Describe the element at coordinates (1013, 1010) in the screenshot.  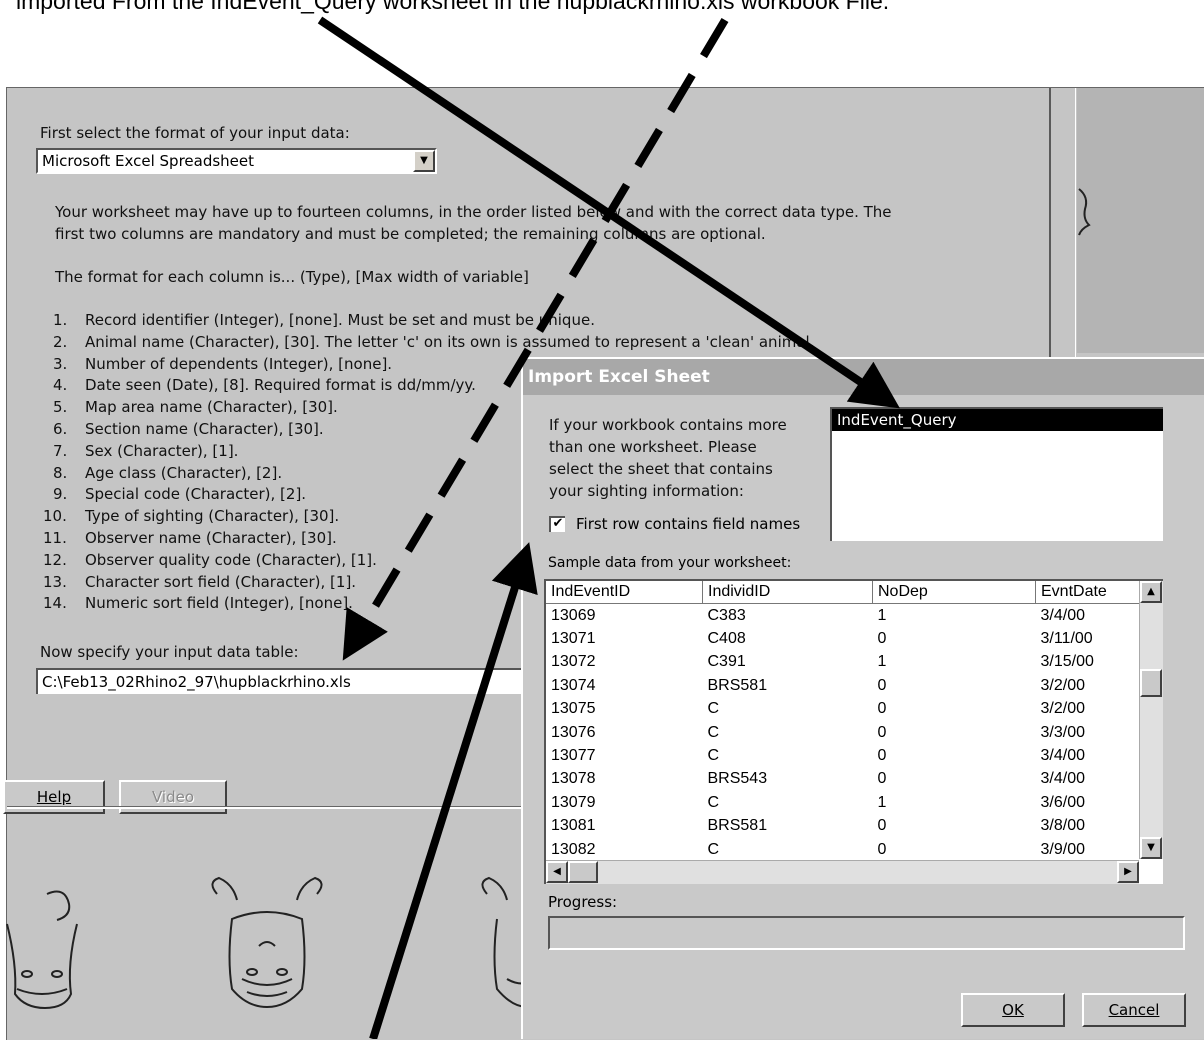
I see `ok-button: OK` at that location.